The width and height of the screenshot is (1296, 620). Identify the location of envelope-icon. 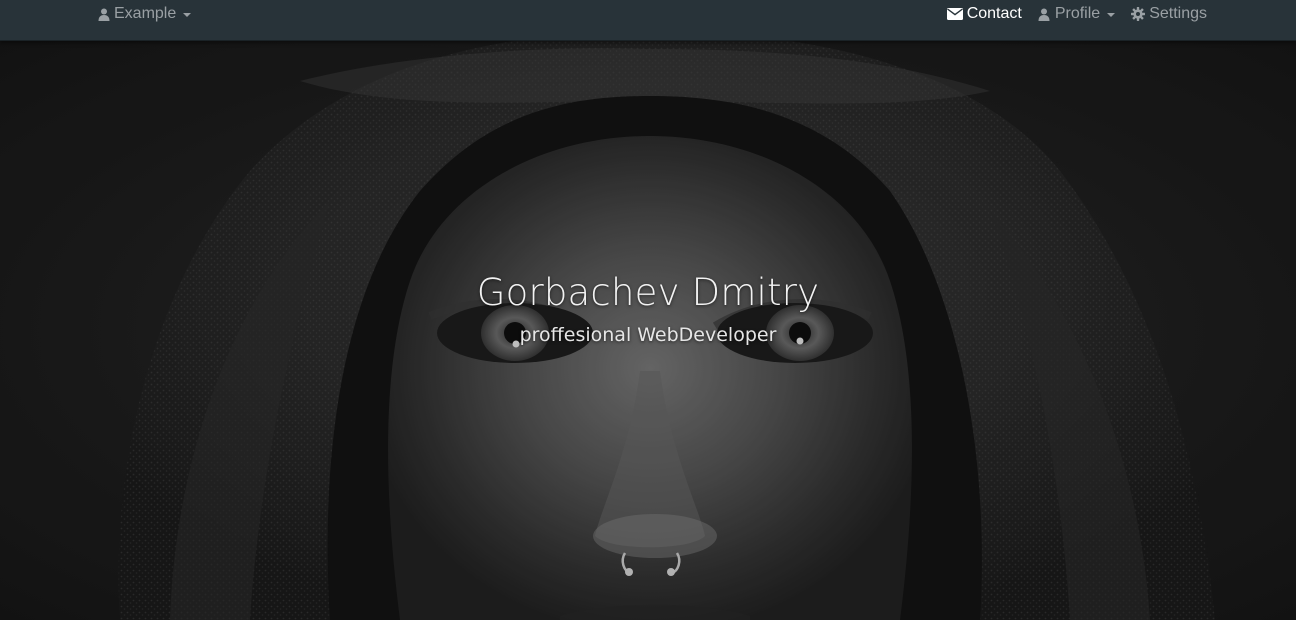
(954, 14).